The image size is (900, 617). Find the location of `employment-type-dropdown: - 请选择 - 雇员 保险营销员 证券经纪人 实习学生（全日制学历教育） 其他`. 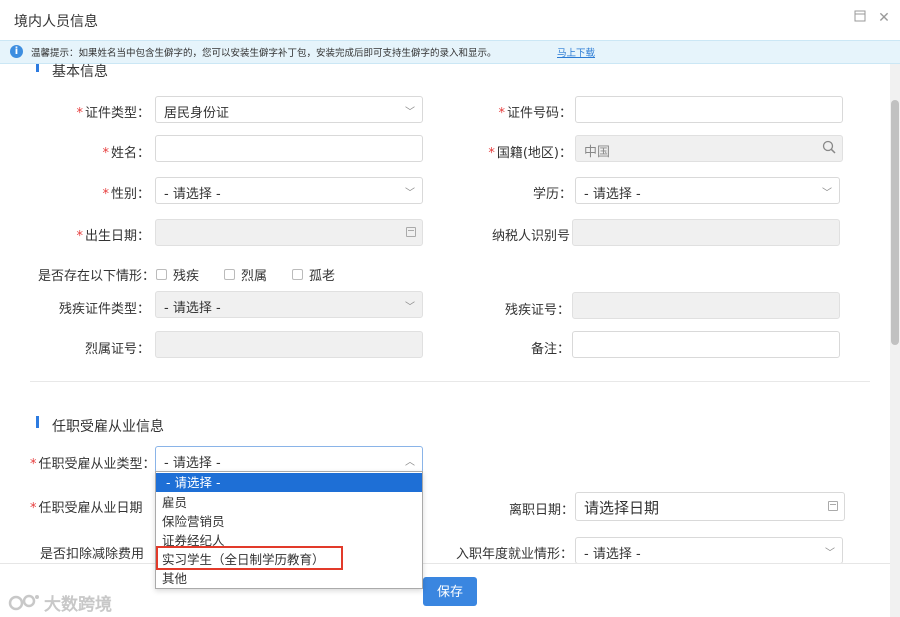

employment-type-dropdown: - 请选择 - 雇员 保险营销员 证券经纪人 实习学生（全日制学历教育） 其他 is located at coordinates (289, 530).